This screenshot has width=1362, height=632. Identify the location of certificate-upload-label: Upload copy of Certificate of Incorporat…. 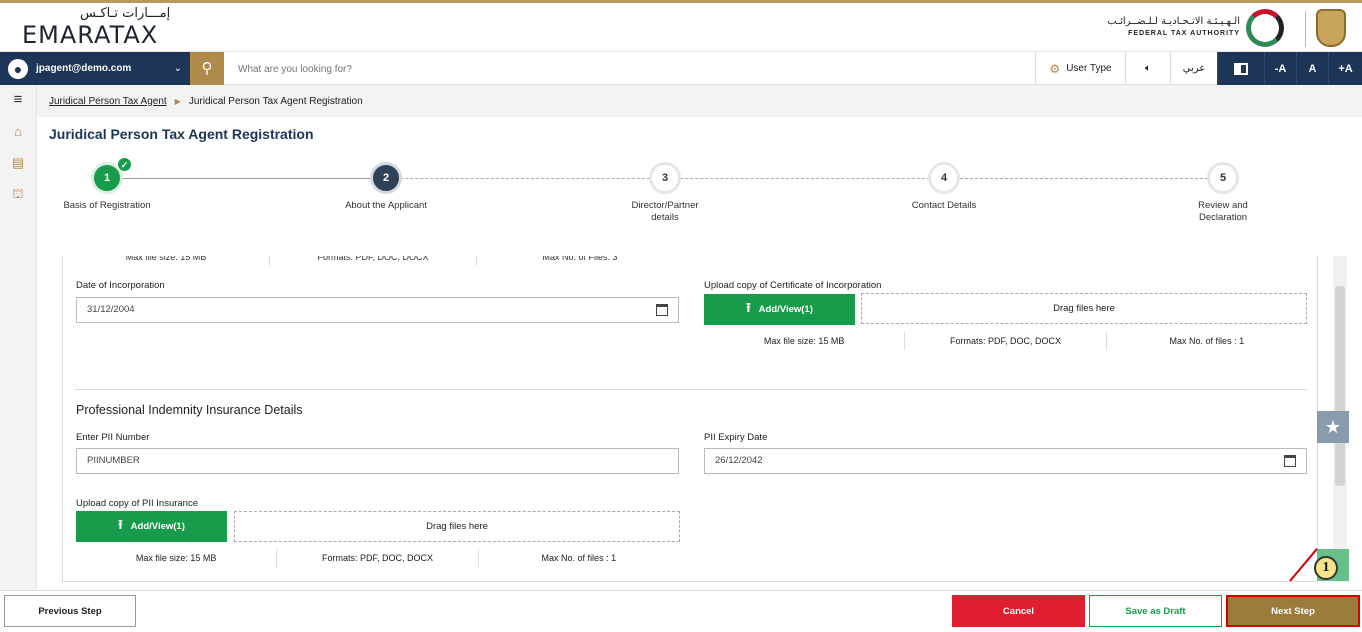
(793, 285).